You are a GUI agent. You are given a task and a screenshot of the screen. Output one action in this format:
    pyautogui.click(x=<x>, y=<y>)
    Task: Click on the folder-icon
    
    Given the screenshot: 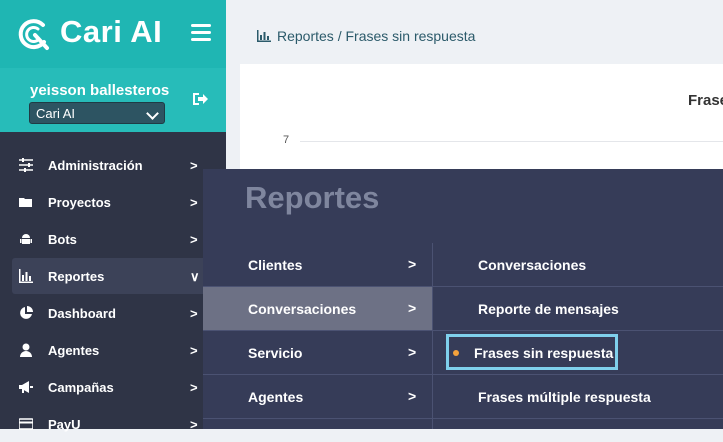 What is the action you would take?
    pyautogui.click(x=25, y=202)
    